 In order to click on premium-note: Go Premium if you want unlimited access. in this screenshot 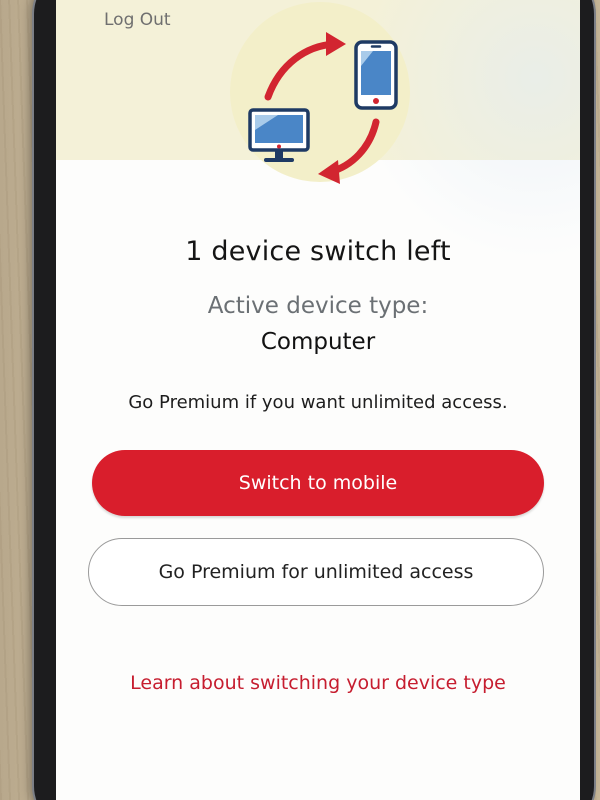, I will do `click(318, 402)`.